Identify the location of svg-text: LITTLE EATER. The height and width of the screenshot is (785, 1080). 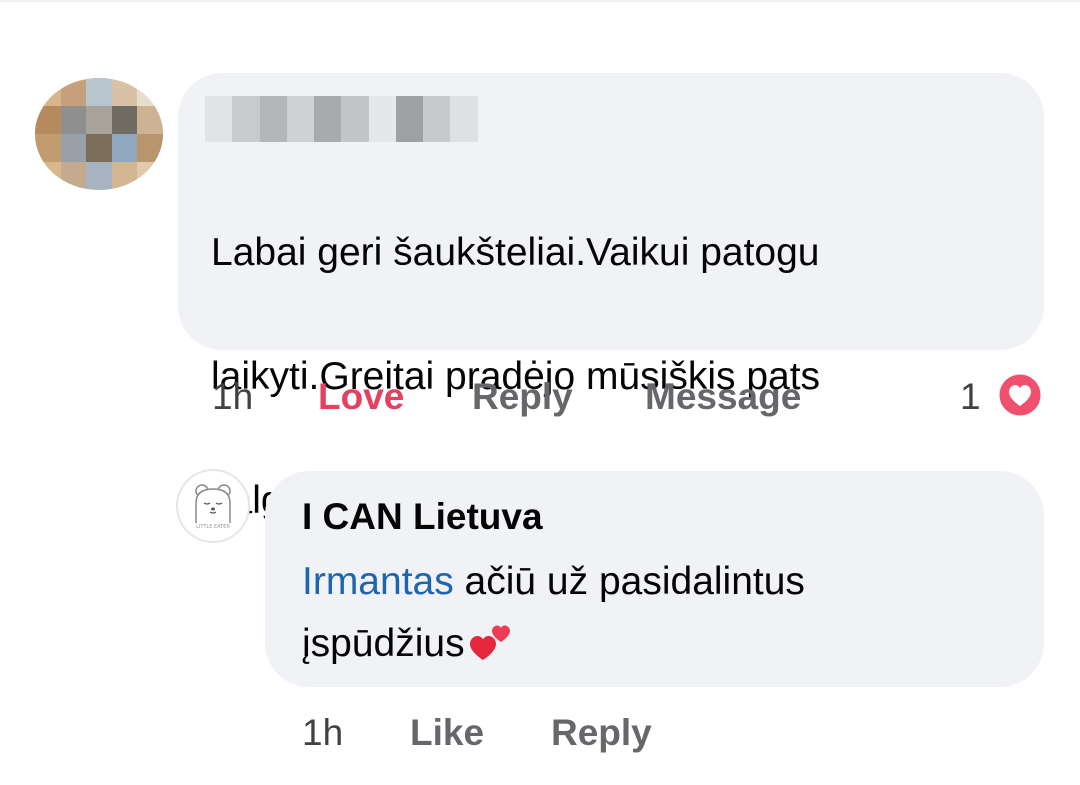
(213, 527).